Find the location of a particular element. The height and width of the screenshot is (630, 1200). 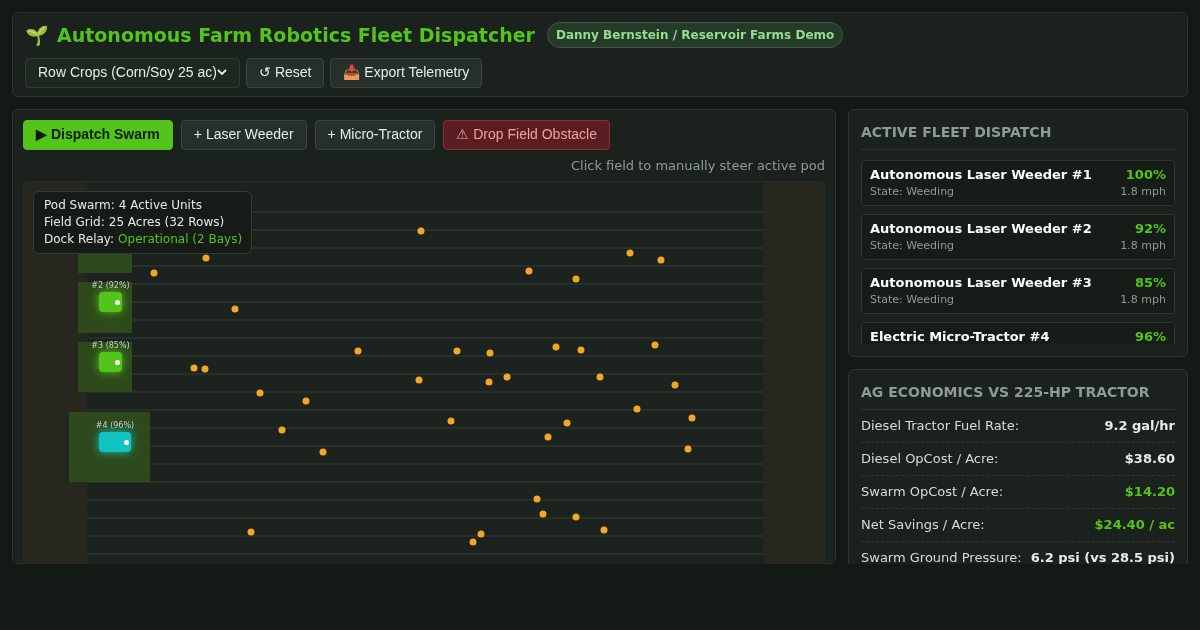

battery-percent: 96% is located at coordinates (1150, 335).